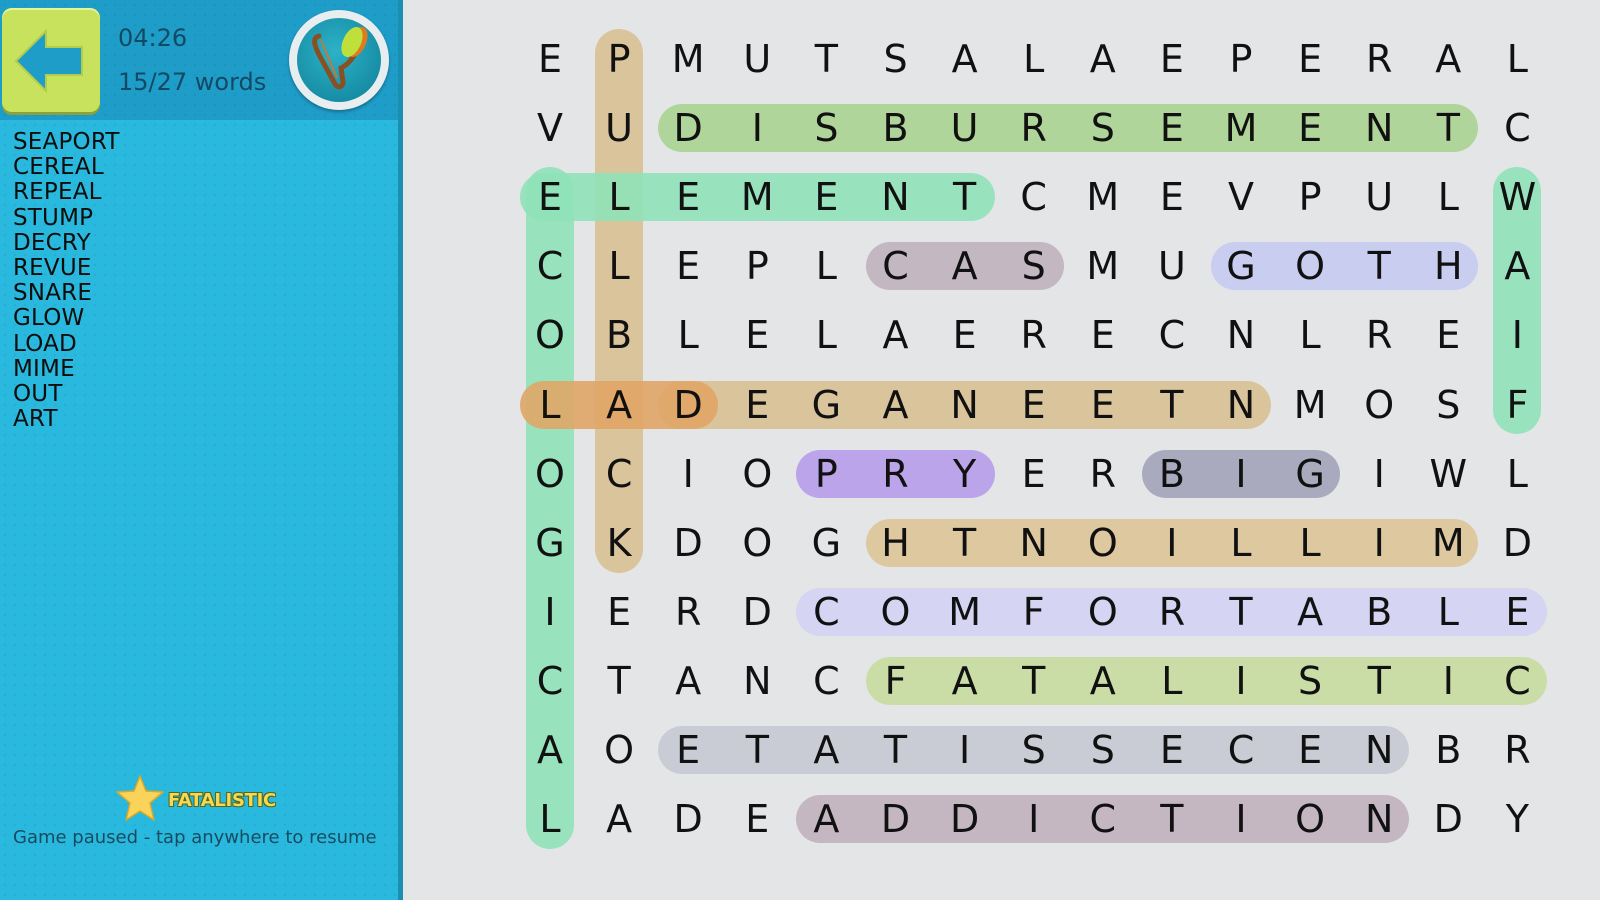 The width and height of the screenshot is (1600, 900). Describe the element at coordinates (1517, 197) in the screenshot. I see `grid-letter: W` at that location.